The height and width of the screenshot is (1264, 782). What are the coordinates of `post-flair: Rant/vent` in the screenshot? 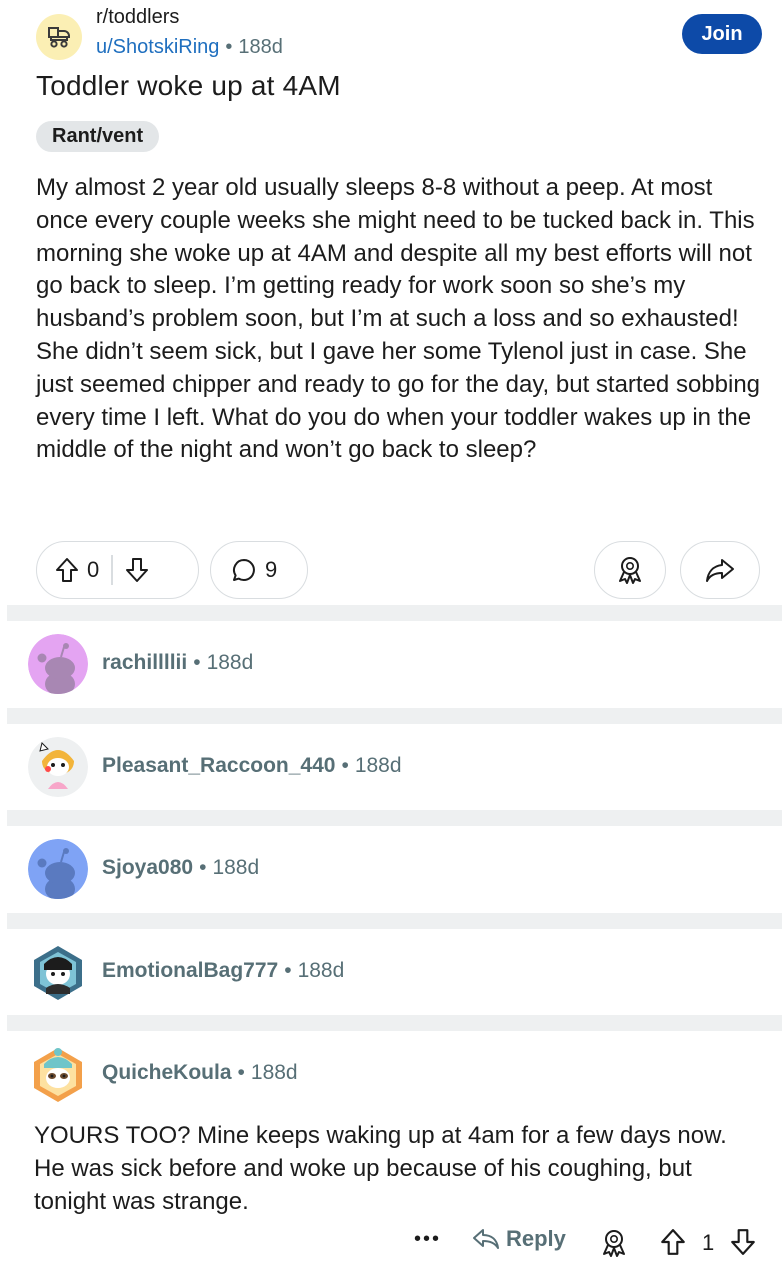 It's located at (98, 136).